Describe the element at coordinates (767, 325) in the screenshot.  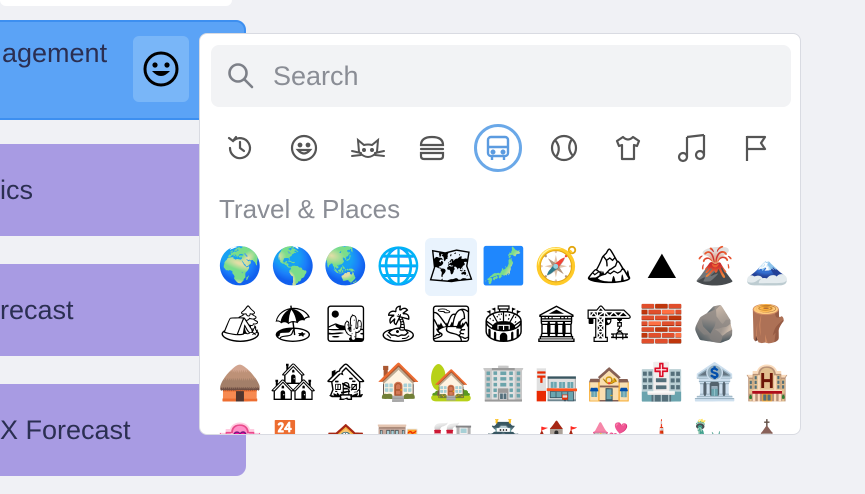
I see `emoji-item: 🪵` at that location.